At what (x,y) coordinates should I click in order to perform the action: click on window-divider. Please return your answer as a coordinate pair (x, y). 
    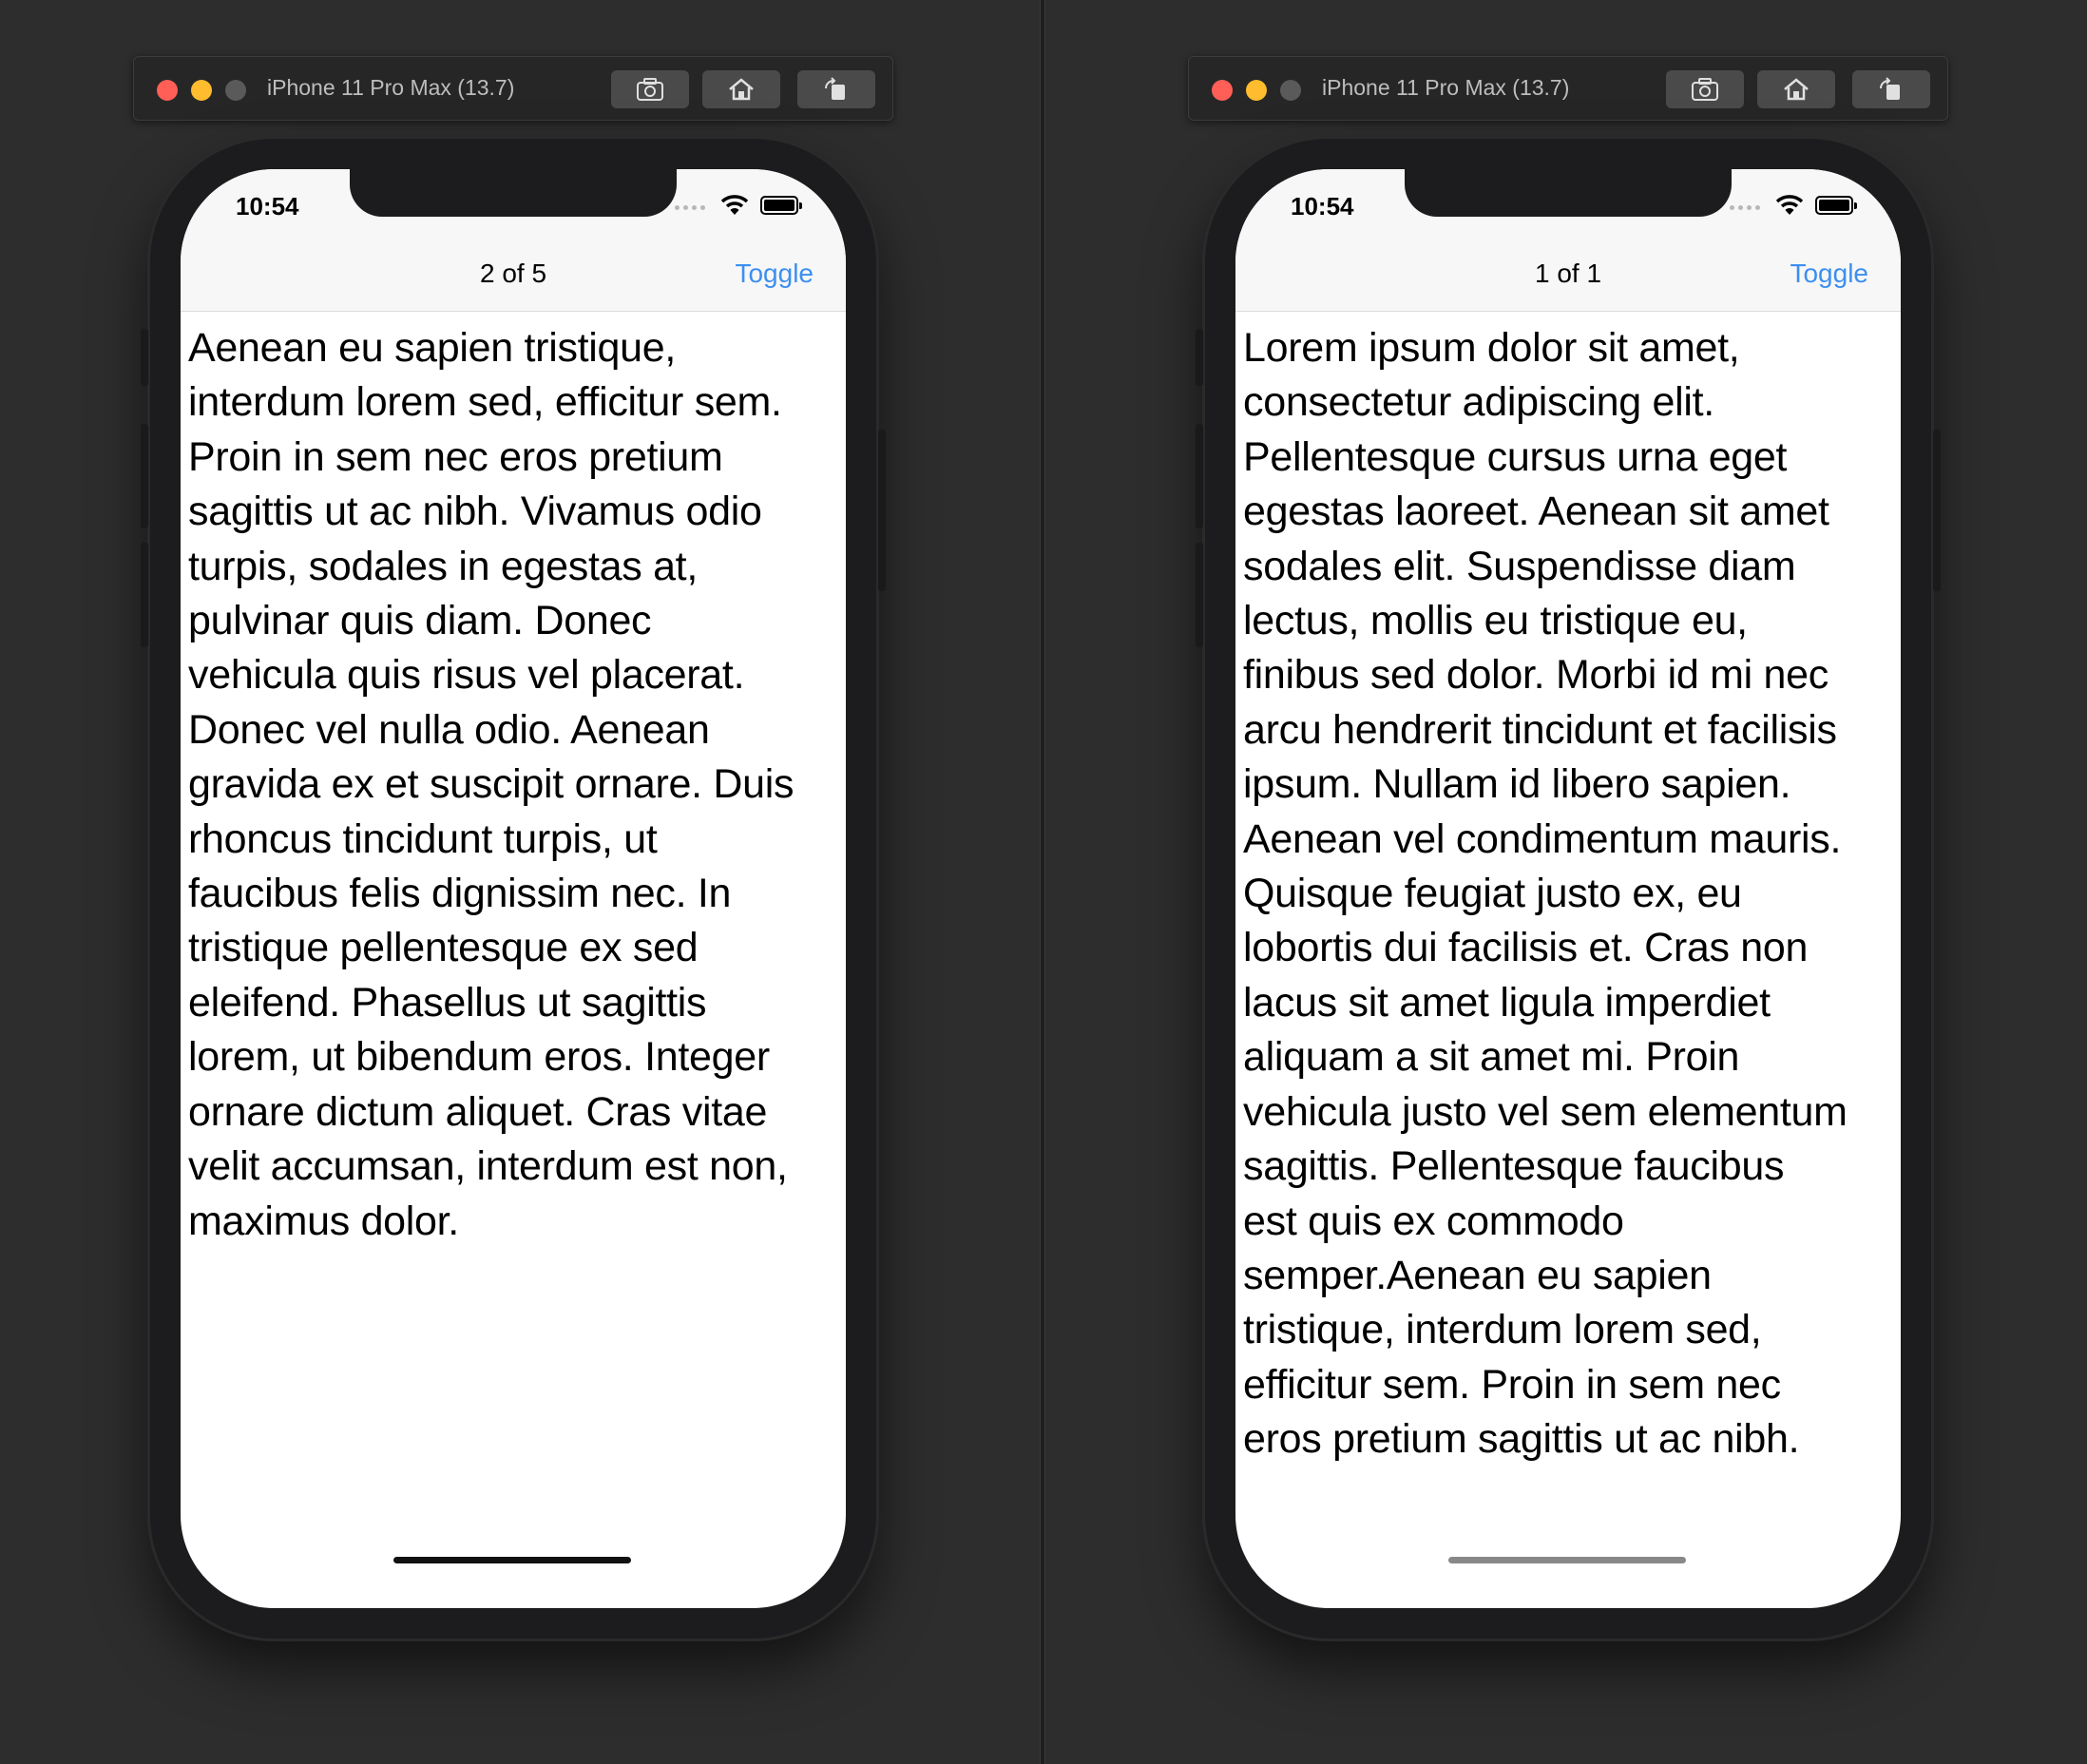
    Looking at the image, I should click on (1042, 882).